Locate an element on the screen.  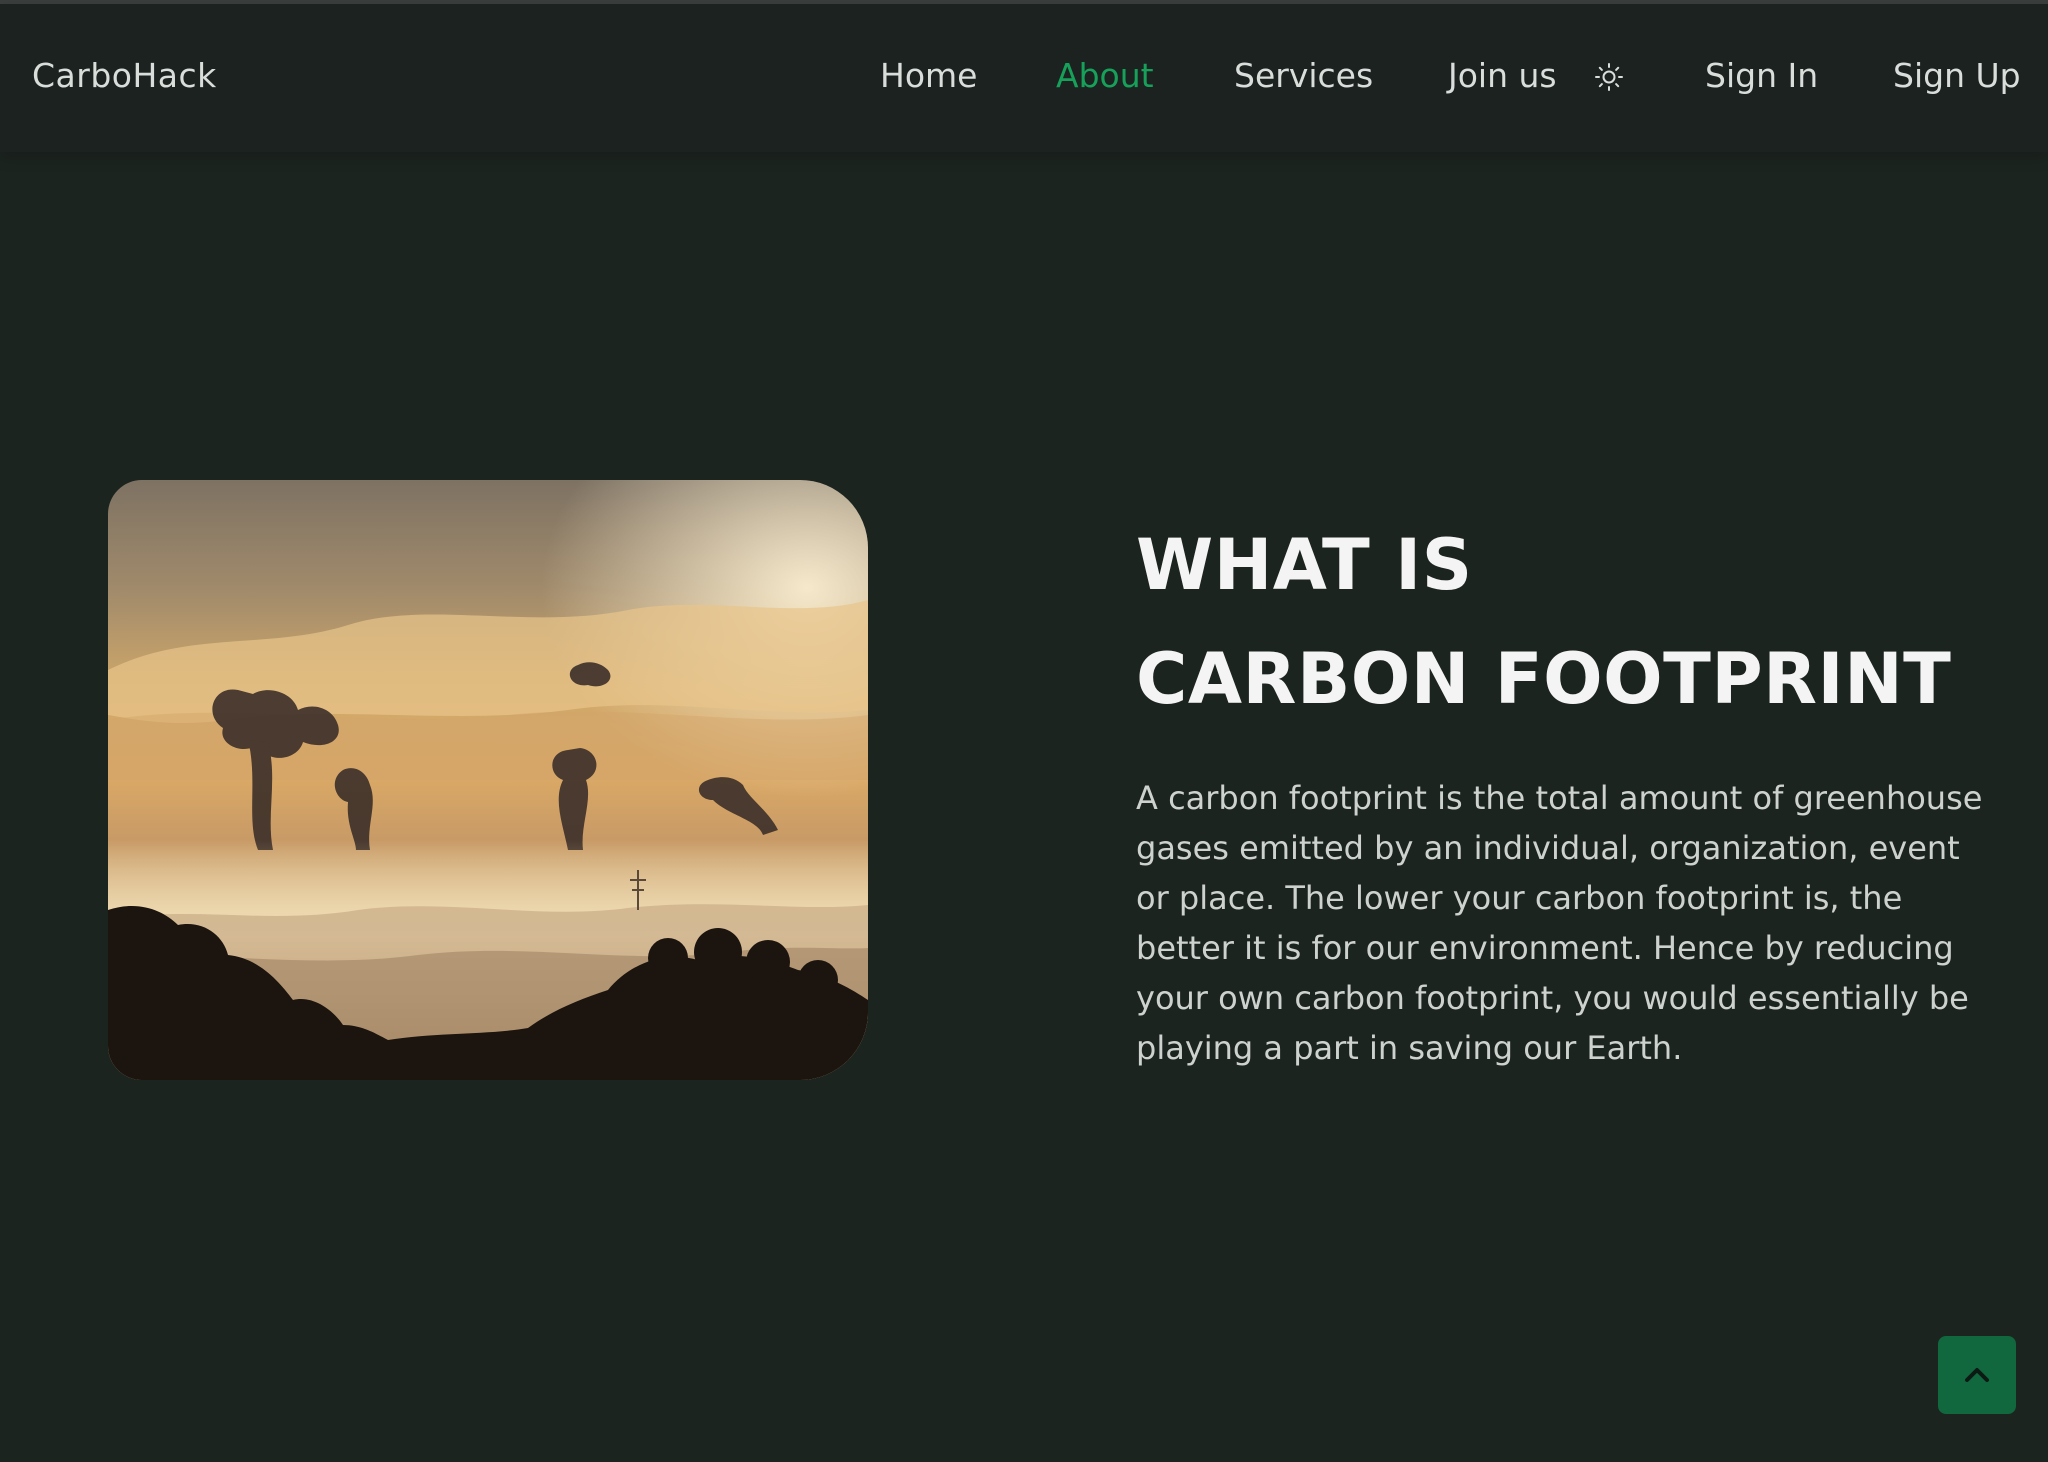
nav-services: Services is located at coordinates (1303, 75).